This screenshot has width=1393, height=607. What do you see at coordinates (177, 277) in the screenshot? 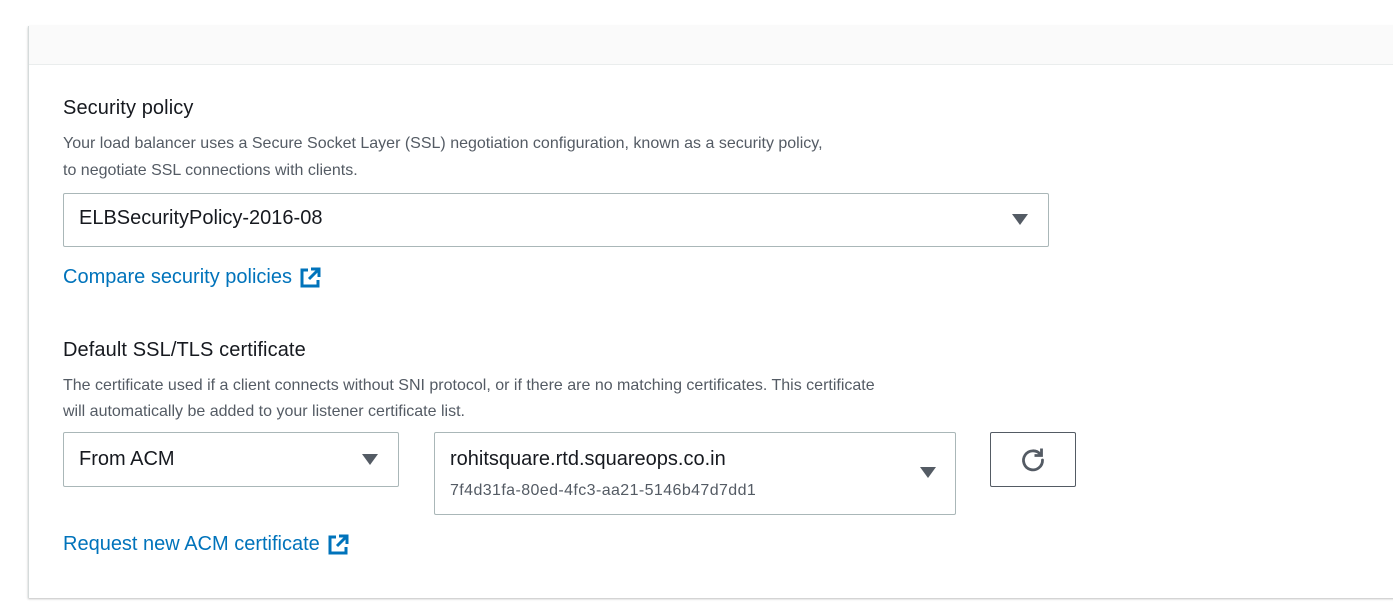
I see `compare-security-policies-label: Compare security policies` at bounding box center [177, 277].